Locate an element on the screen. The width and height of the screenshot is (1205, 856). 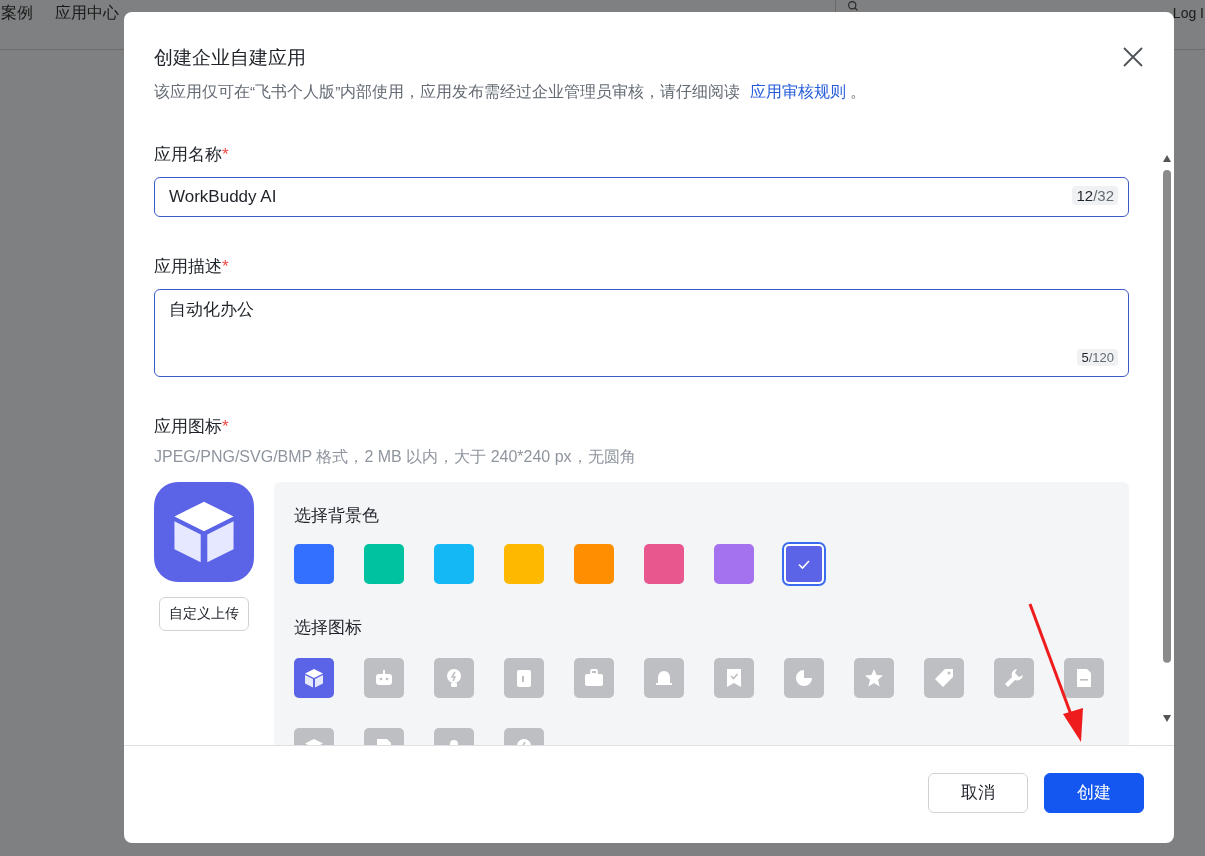
create-button: 创建 is located at coordinates (1094, 792).